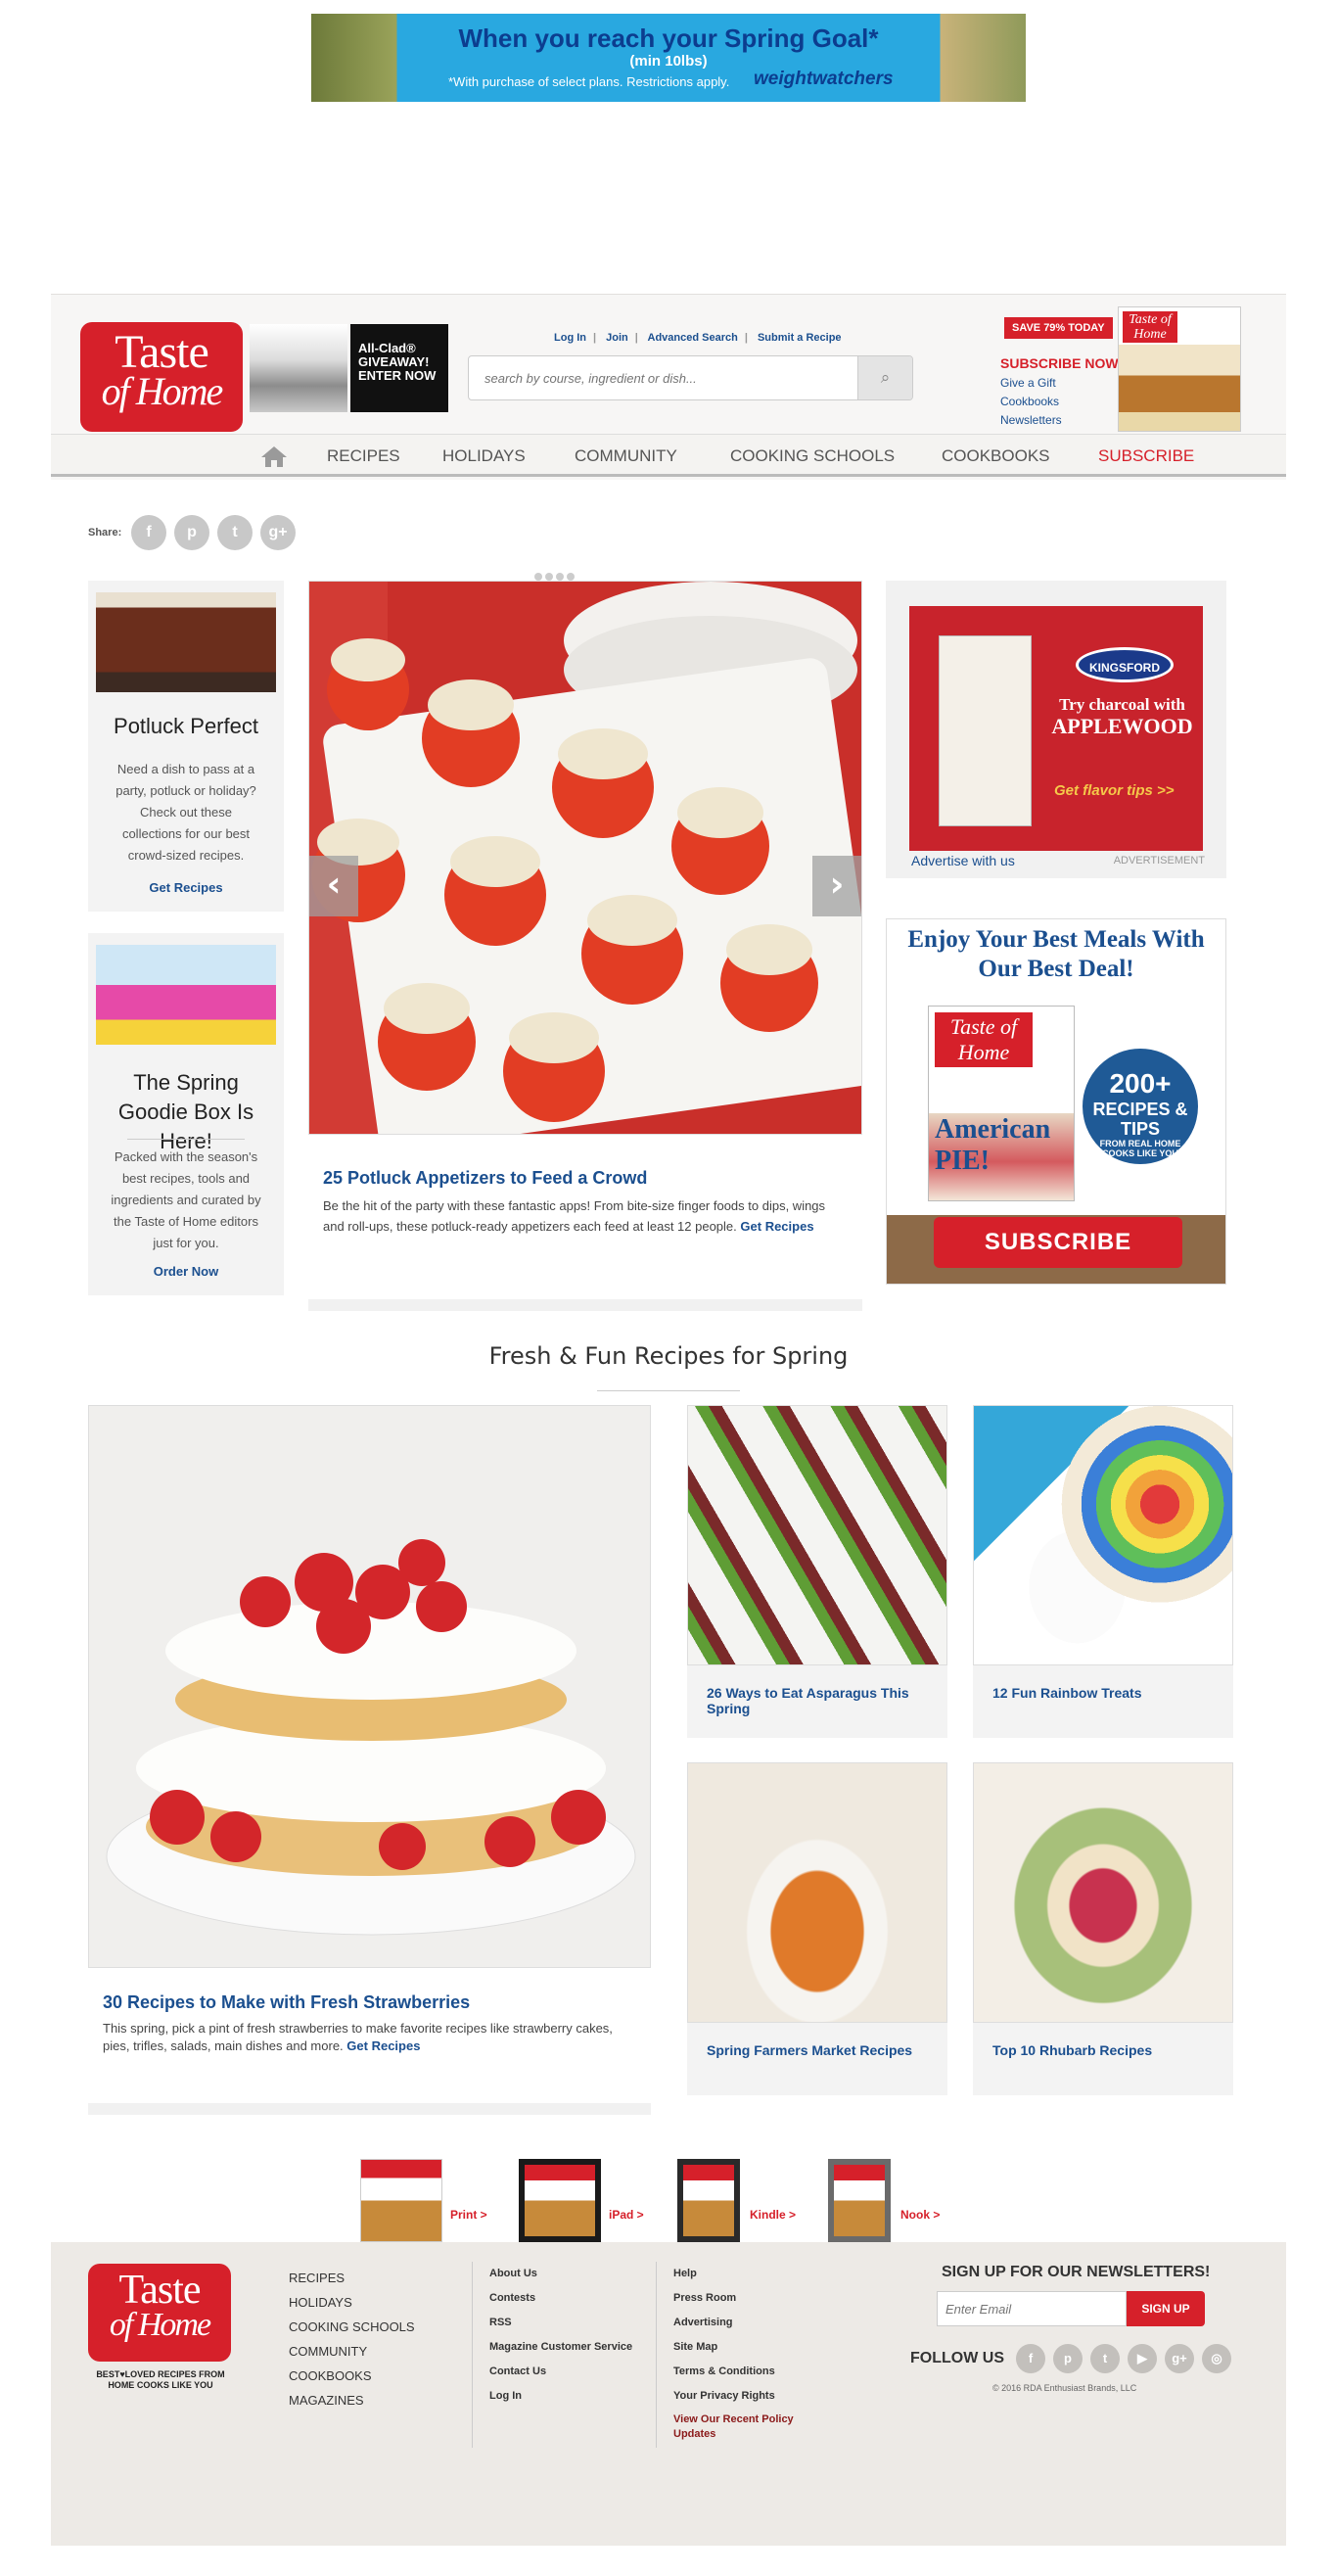 This screenshot has height=2576, width=1337. Describe the element at coordinates (1032, 2308) in the screenshot. I see `email-field` at that location.